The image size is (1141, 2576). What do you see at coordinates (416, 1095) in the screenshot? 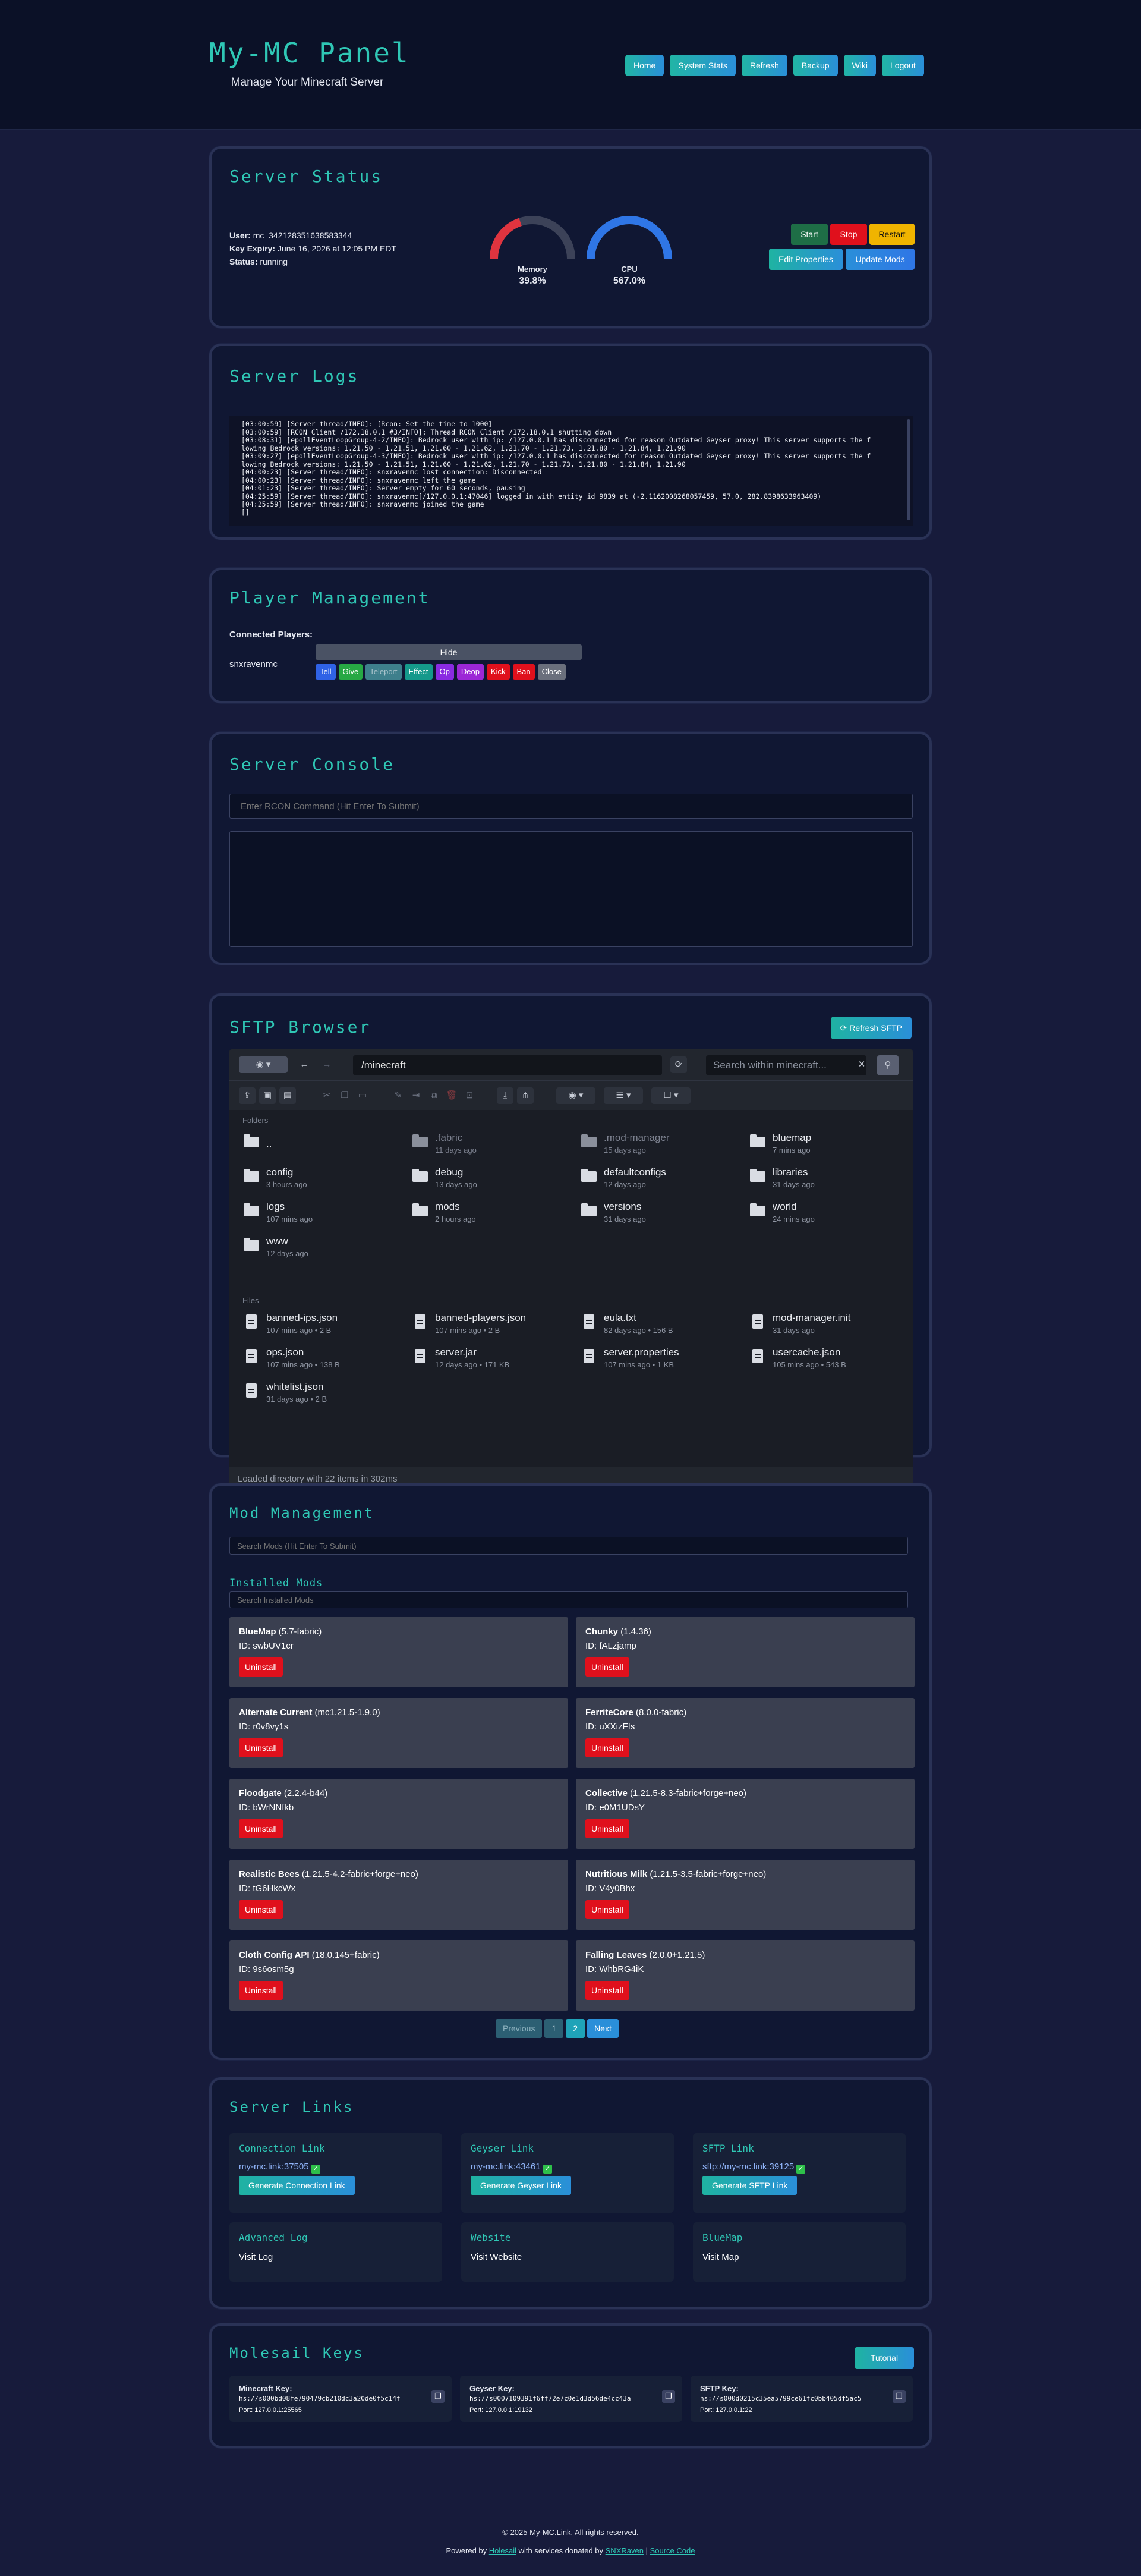
I see `move-icon: ⇥` at bounding box center [416, 1095].